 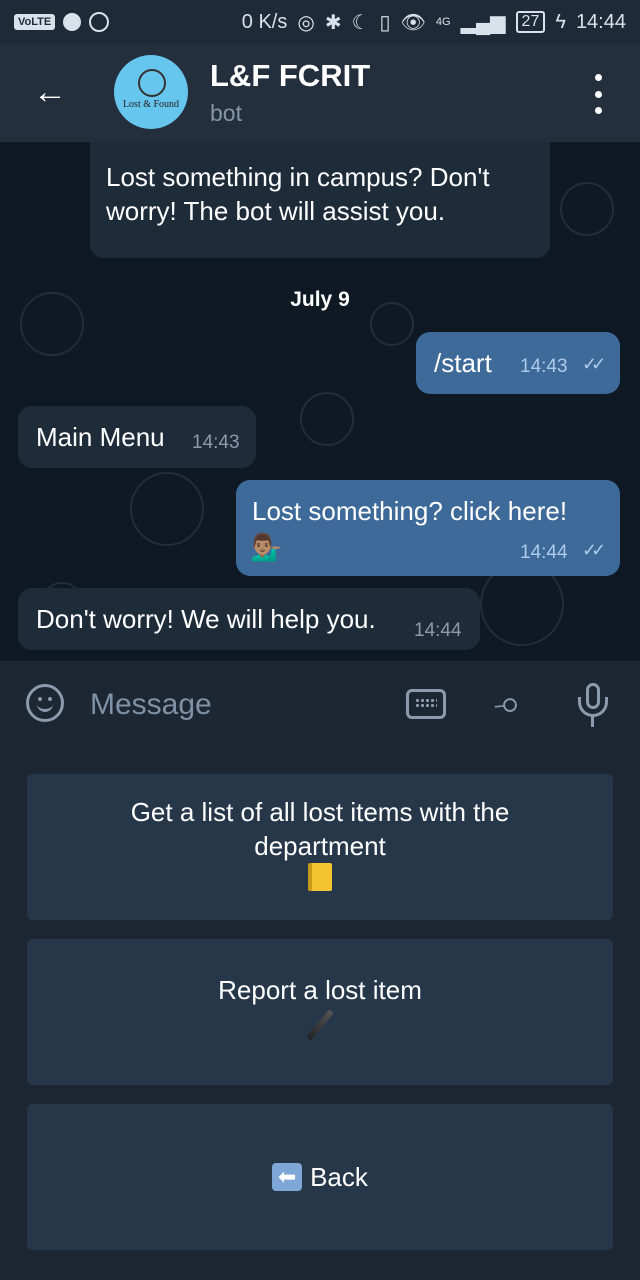 I want to click on bluetooth-icon: ✱, so click(x=333, y=22).